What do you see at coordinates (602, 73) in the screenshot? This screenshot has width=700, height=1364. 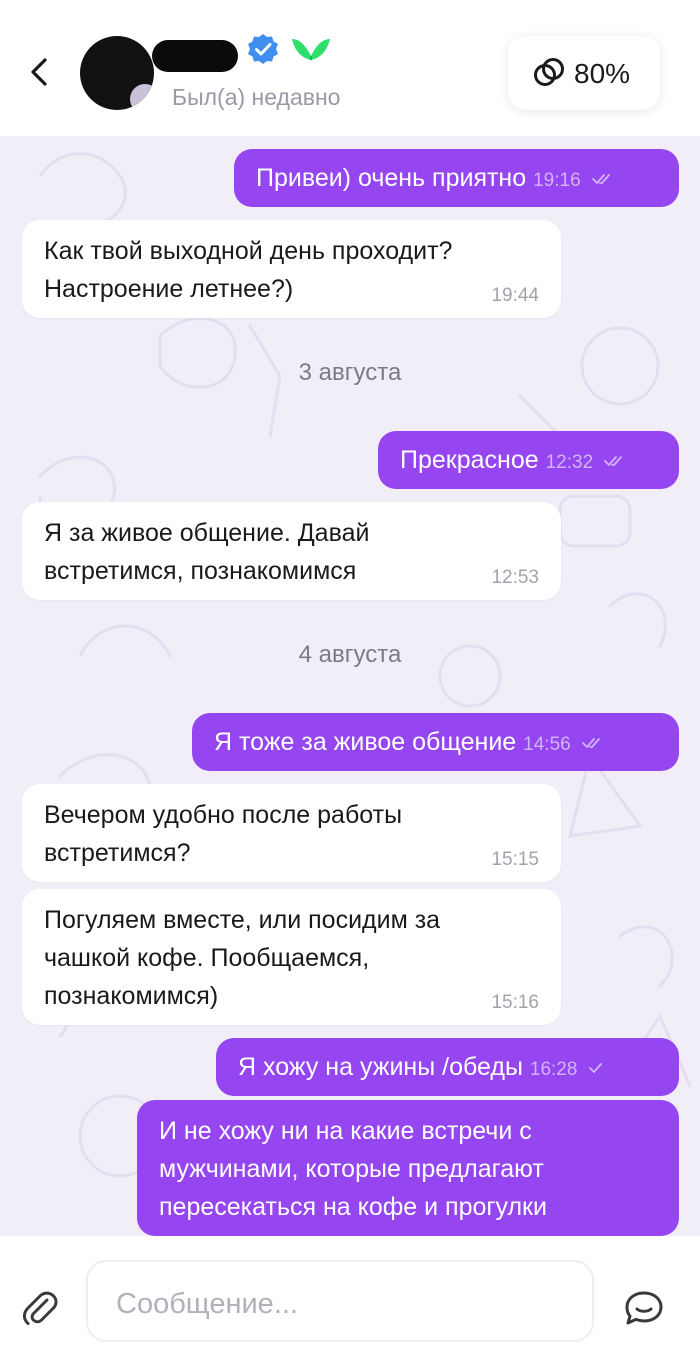 I see `compatibility-value: 80%` at bounding box center [602, 73].